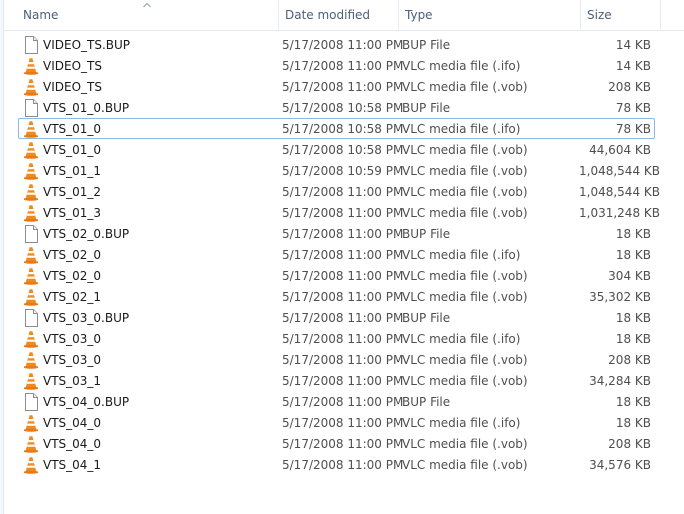 This screenshot has width=684, height=514. Describe the element at coordinates (72, 213) in the screenshot. I see `file-name: VTS_01_3` at that location.